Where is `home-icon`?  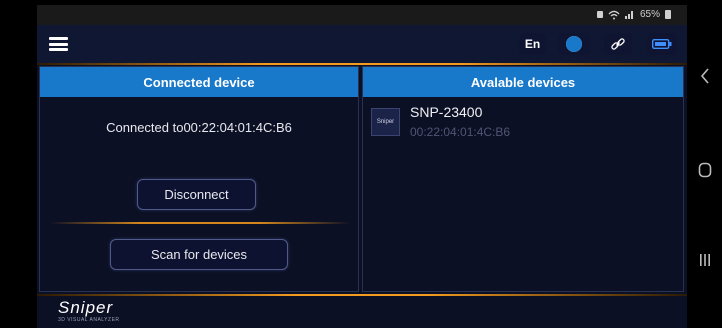 home-icon is located at coordinates (705, 170).